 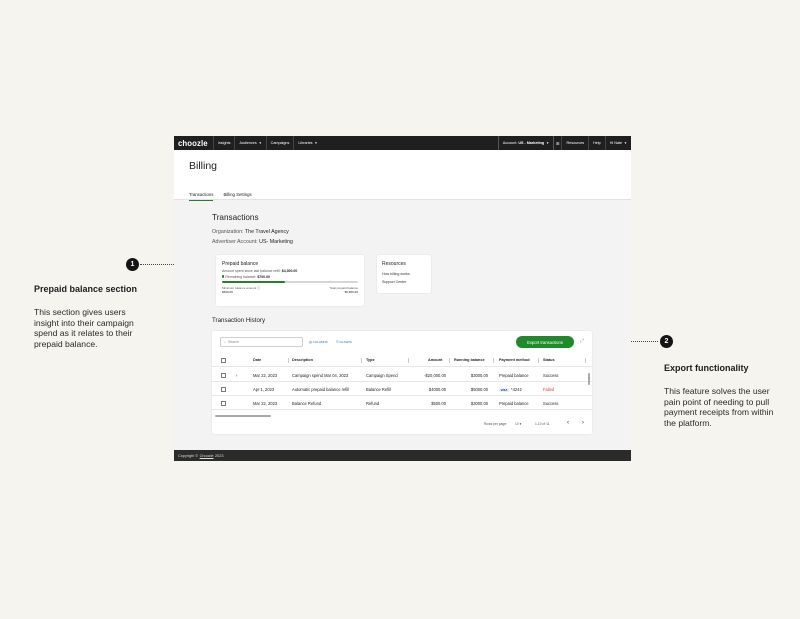 What do you see at coordinates (321, 389) in the screenshot?
I see `cell-description: Automatic prepaid balance refill` at bounding box center [321, 389].